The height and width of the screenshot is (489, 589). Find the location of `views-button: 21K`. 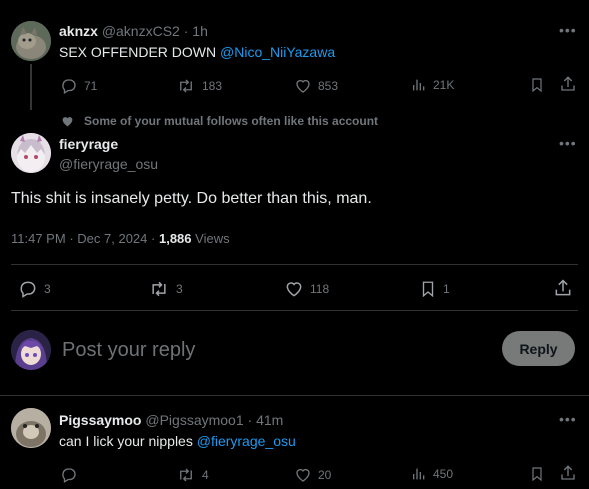

views-button: 21K is located at coordinates (432, 85).